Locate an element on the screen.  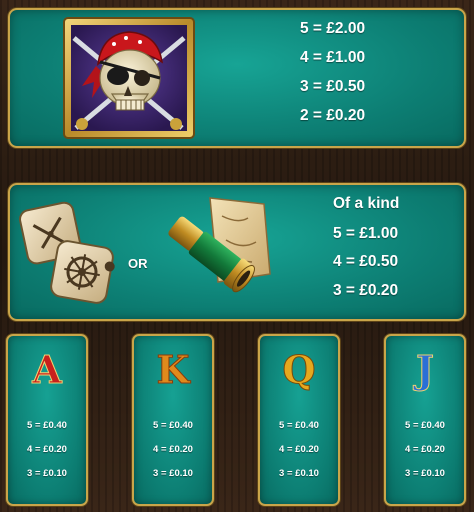
jack-payout-5: 5 = £0.40 is located at coordinates (425, 425).